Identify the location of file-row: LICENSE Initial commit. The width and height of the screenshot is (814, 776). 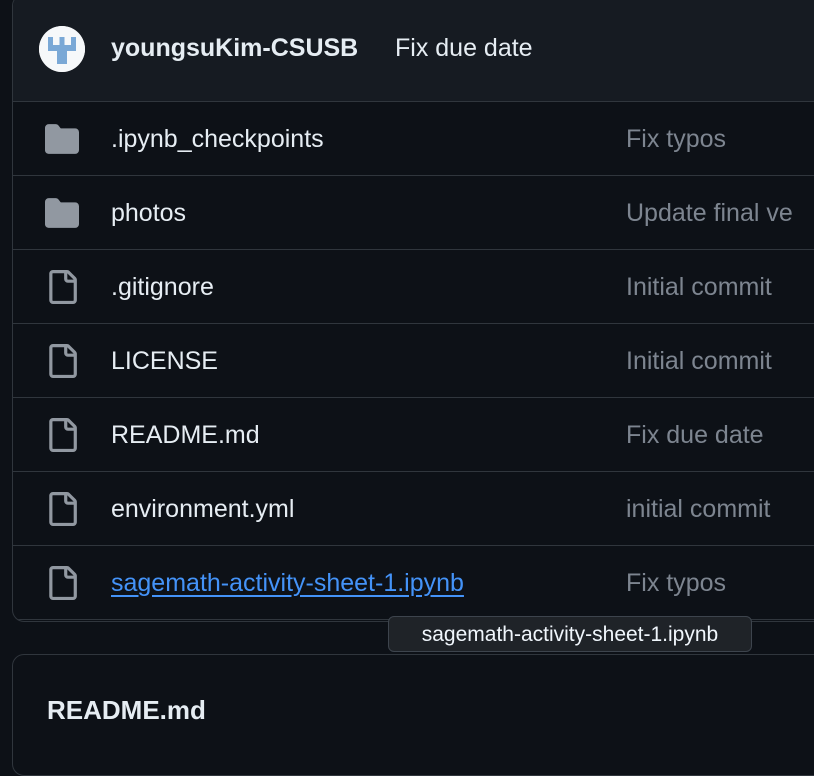
(413, 361).